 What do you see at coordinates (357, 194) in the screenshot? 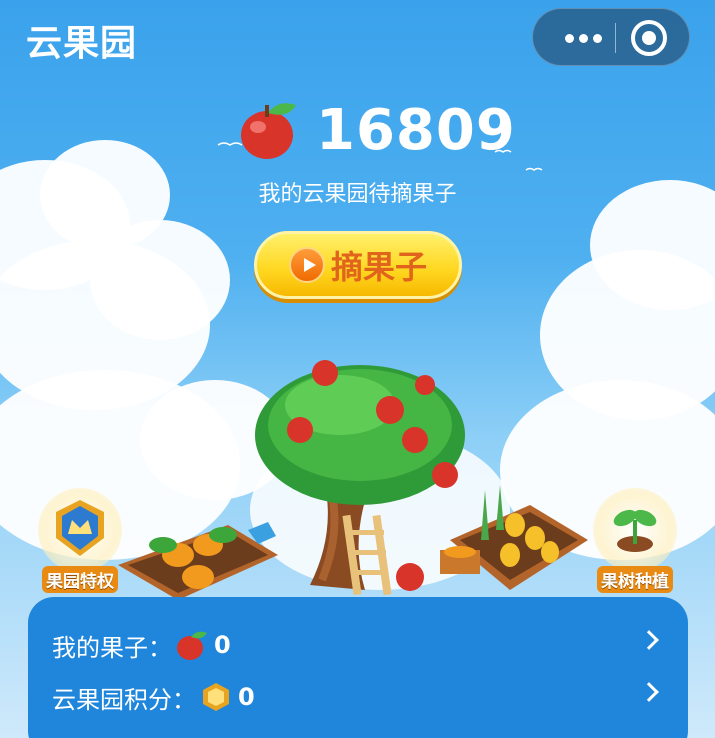
I see `pending-fruit-subtitle: 我的云果园待摘果子` at bounding box center [357, 194].